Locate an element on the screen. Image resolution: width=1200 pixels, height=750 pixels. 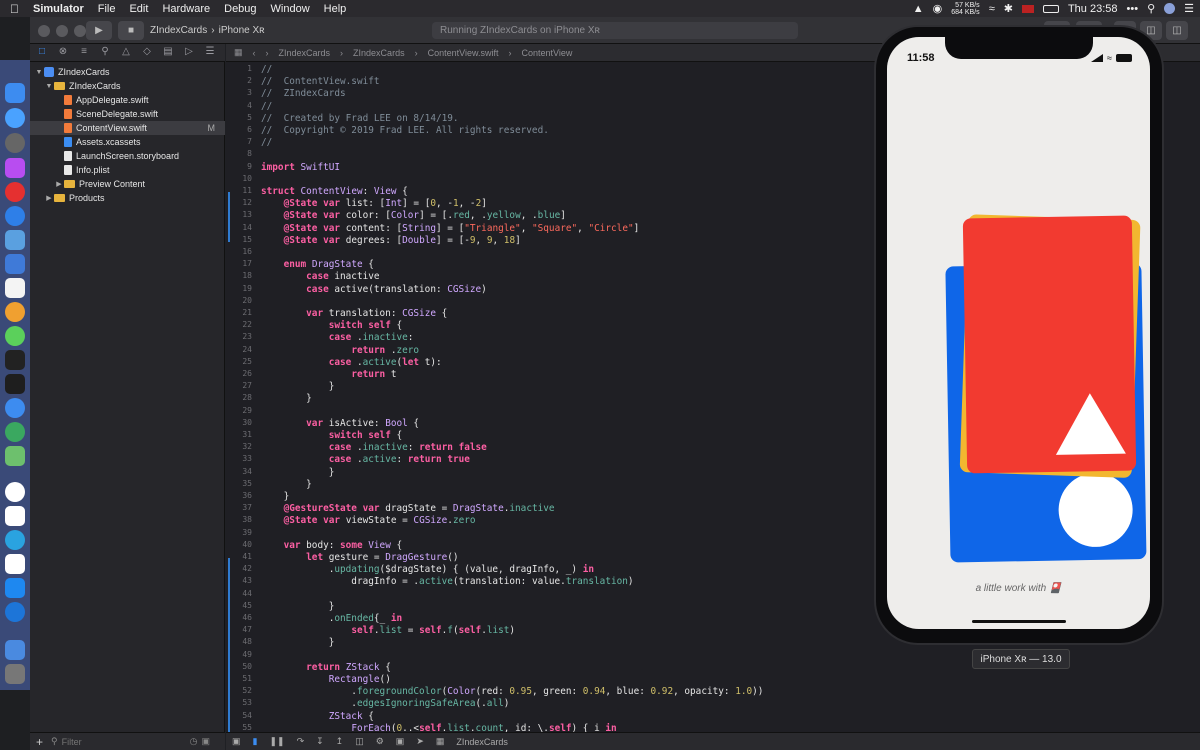
telegram-icon is located at coordinates (15, 540).